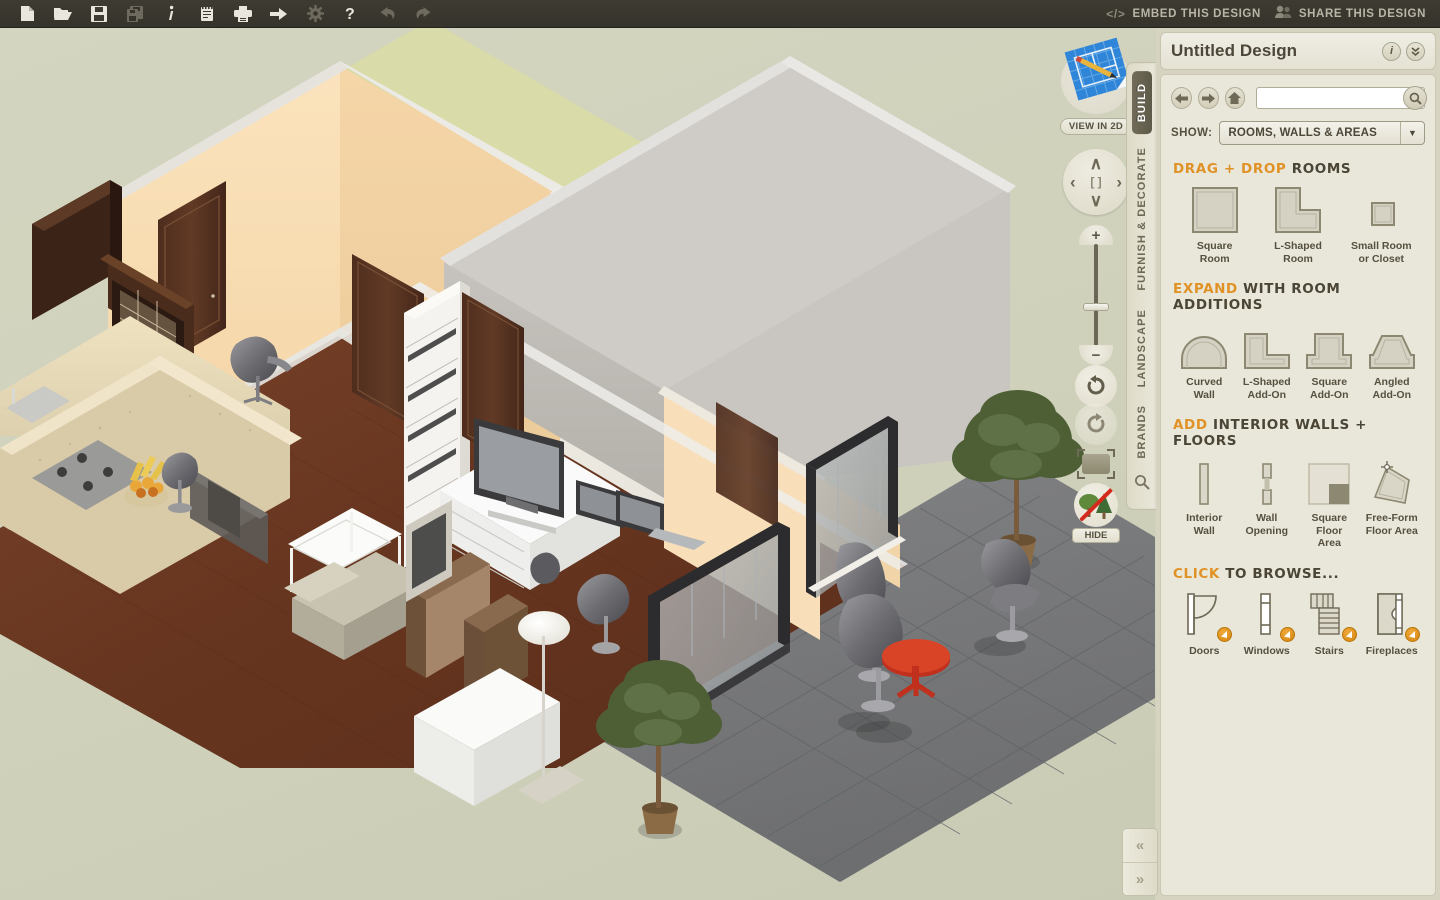 The width and height of the screenshot is (1440, 900). Describe the element at coordinates (1096, 235) in the screenshot. I see `zoom-in-button: +` at that location.